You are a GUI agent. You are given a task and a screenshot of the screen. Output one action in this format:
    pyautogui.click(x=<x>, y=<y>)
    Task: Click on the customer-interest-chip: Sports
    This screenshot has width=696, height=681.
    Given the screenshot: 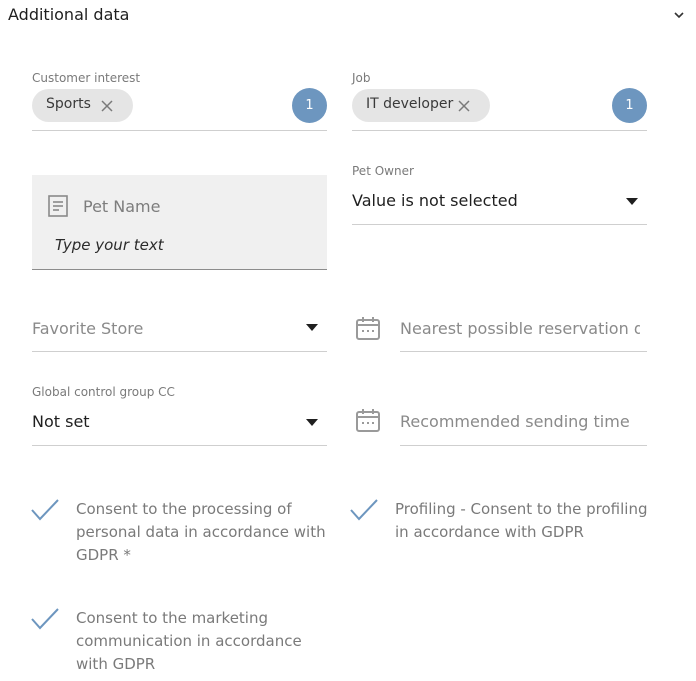 What is the action you would take?
    pyautogui.click(x=82, y=105)
    